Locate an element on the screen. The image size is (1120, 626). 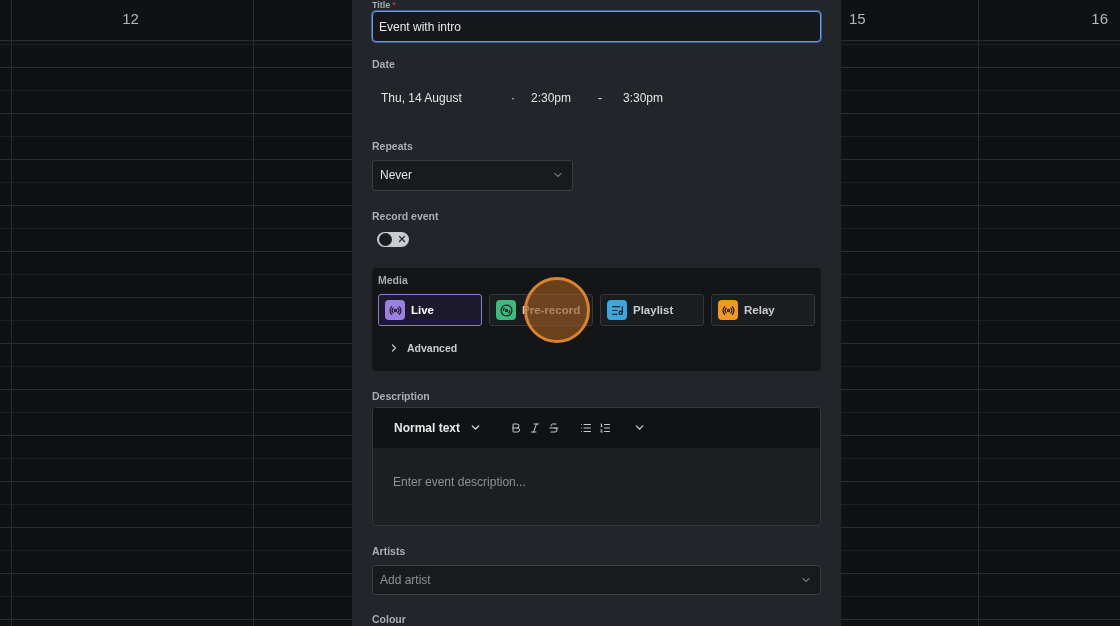
day-number: 16 is located at coordinates (1099, 18).